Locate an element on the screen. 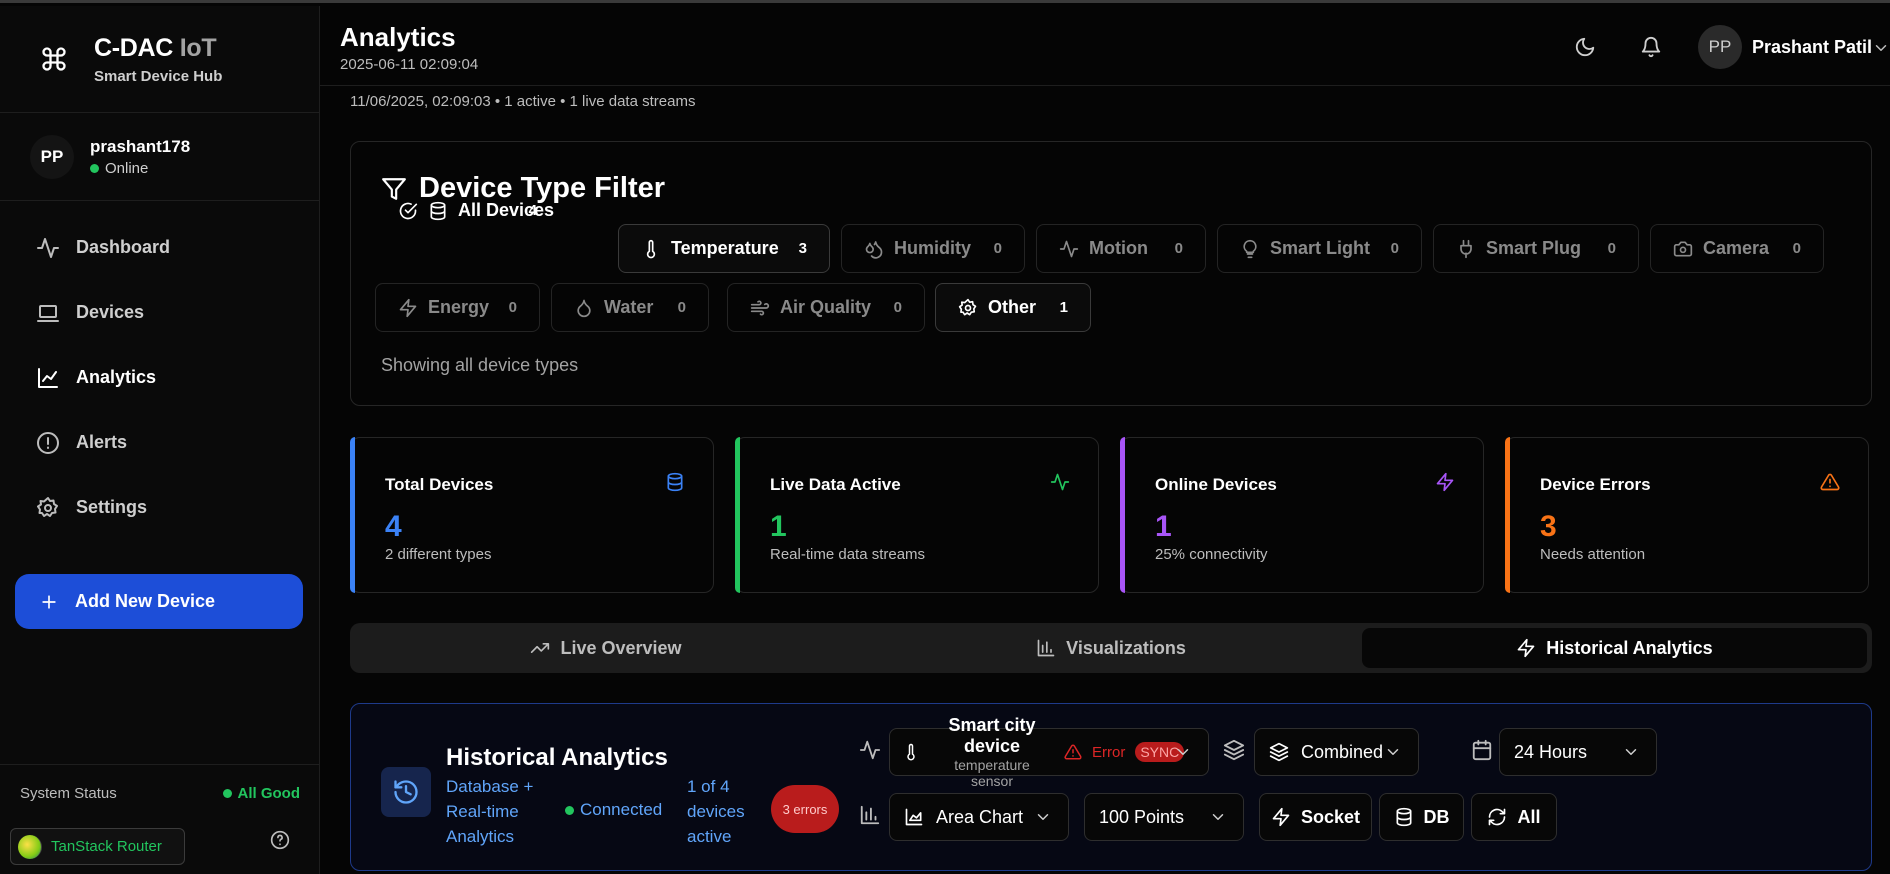  moon-icon is located at coordinates (1585, 47).